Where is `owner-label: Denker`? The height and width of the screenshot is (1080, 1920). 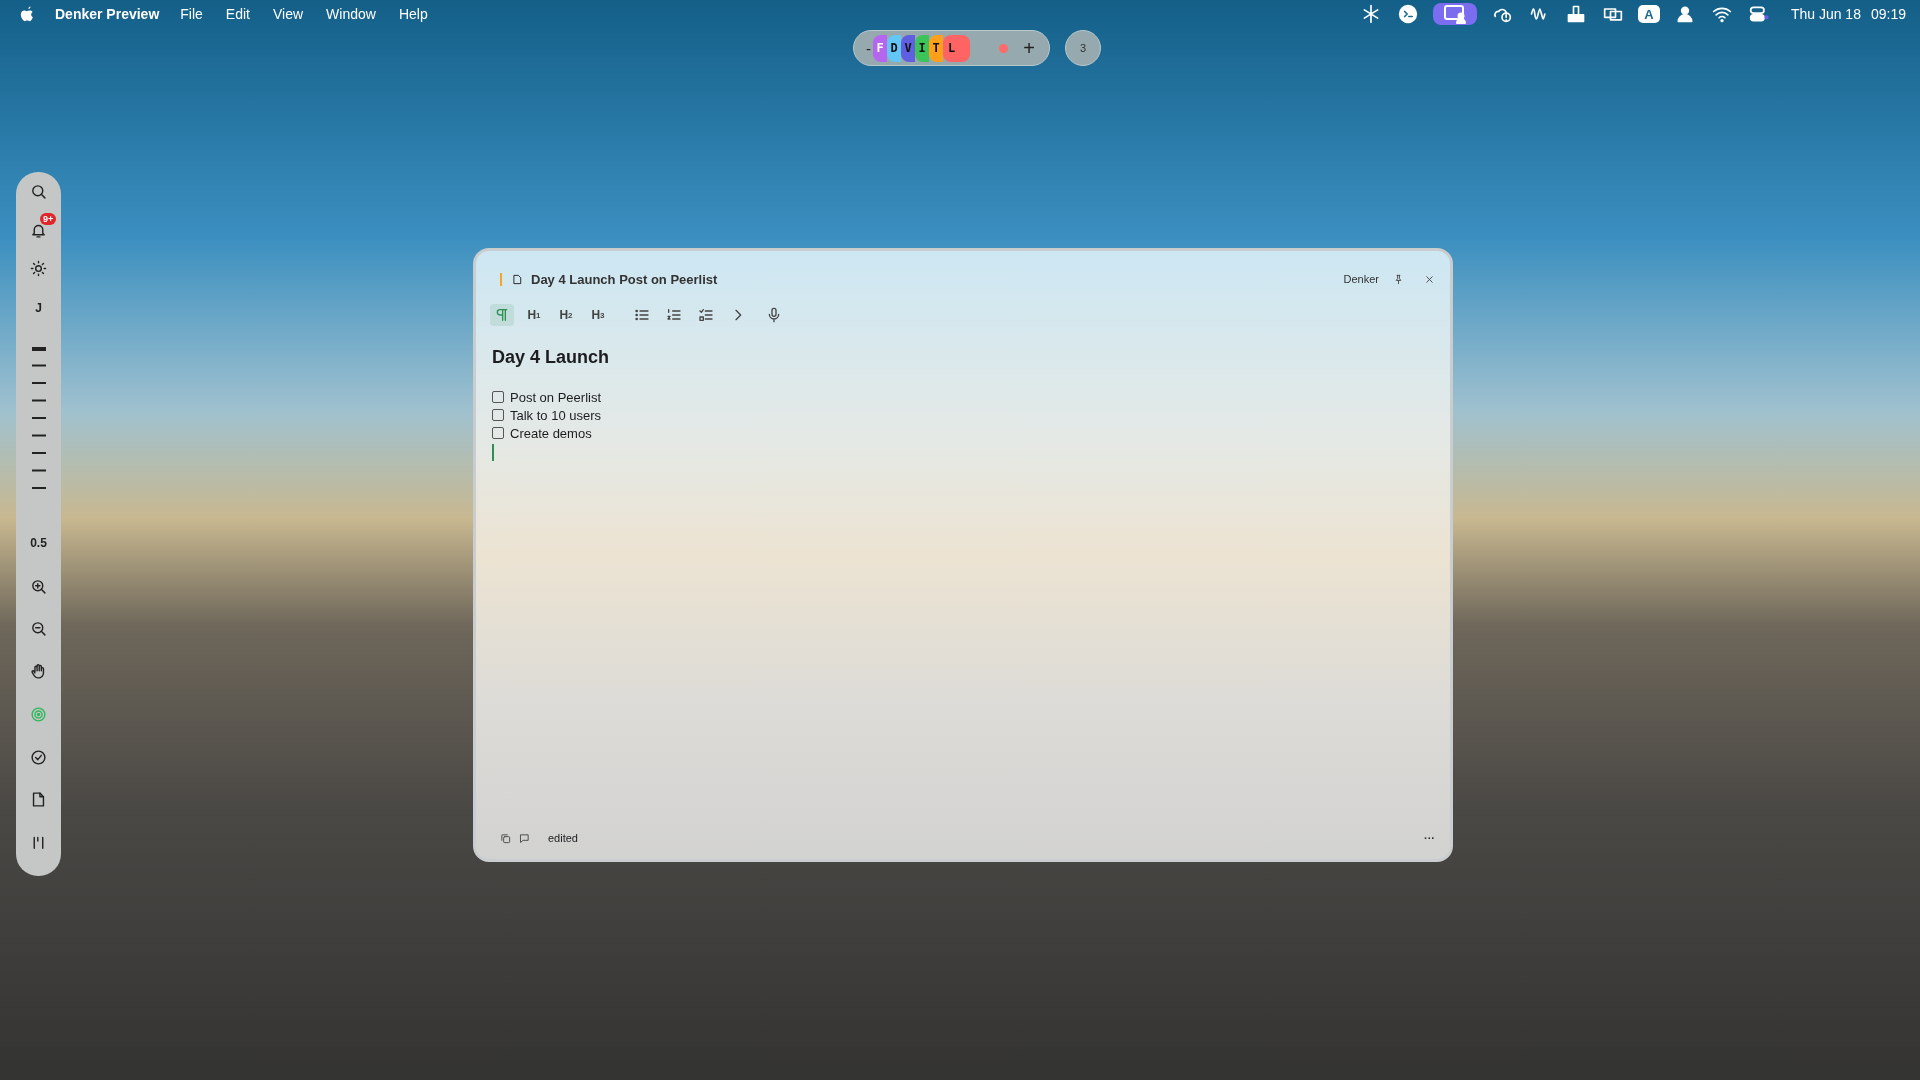
owner-label: Denker is located at coordinates (1361, 279).